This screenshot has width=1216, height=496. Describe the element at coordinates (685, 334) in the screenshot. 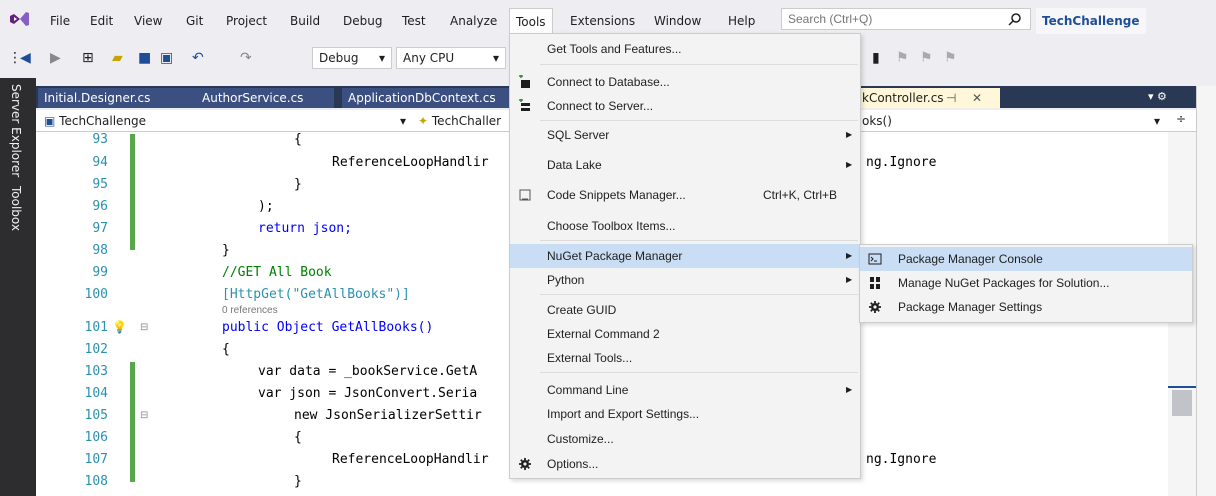

I see `menu-item-external-command-2: External Command 2` at that location.